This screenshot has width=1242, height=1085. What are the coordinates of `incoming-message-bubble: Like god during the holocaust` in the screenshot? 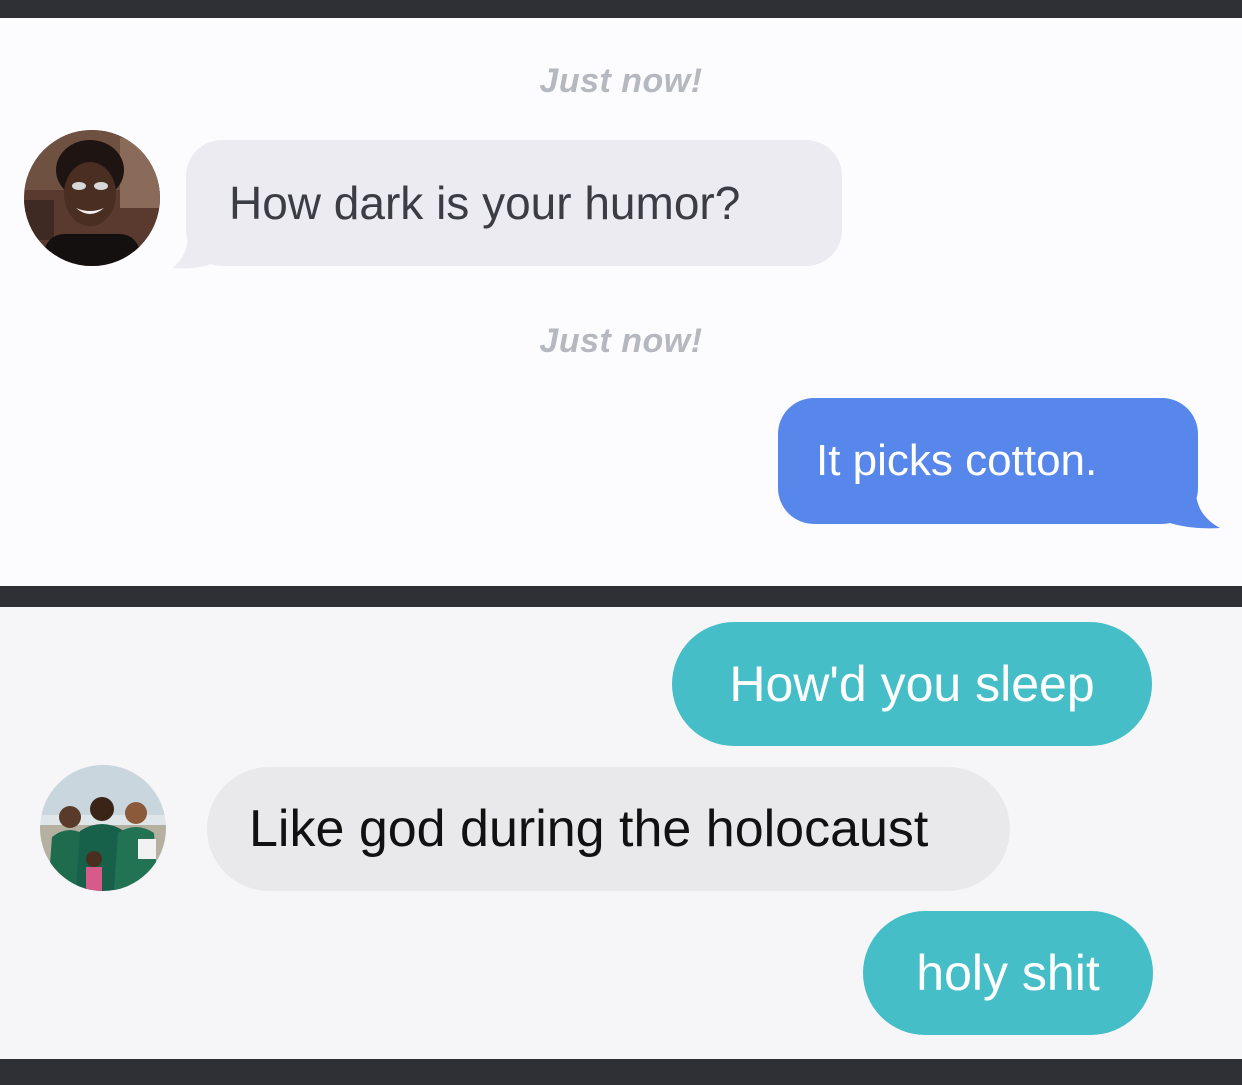 It's located at (608, 829).